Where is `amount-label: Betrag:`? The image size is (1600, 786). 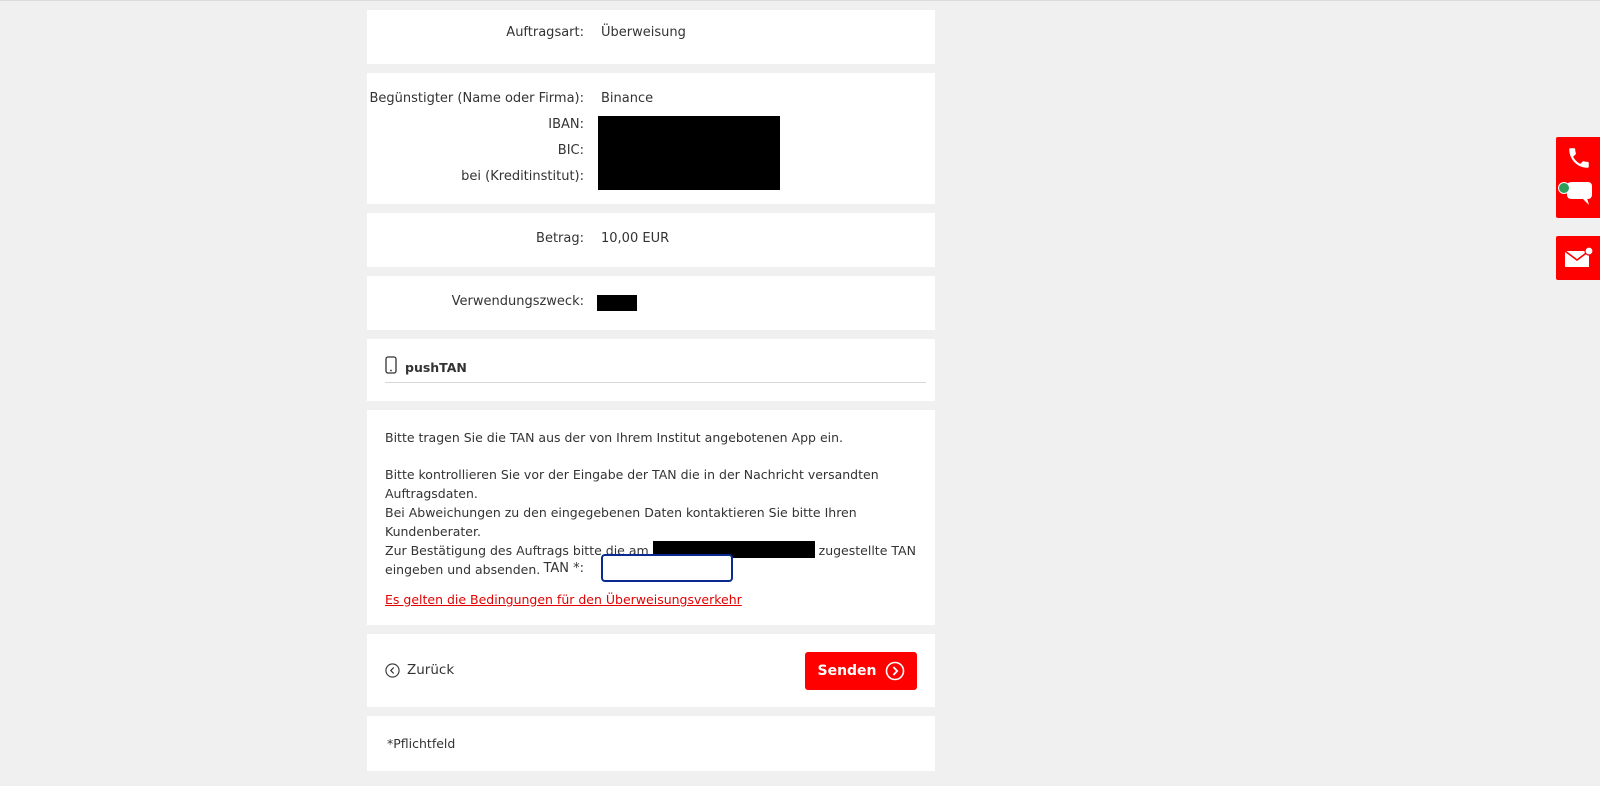 amount-label: Betrag: is located at coordinates (560, 238).